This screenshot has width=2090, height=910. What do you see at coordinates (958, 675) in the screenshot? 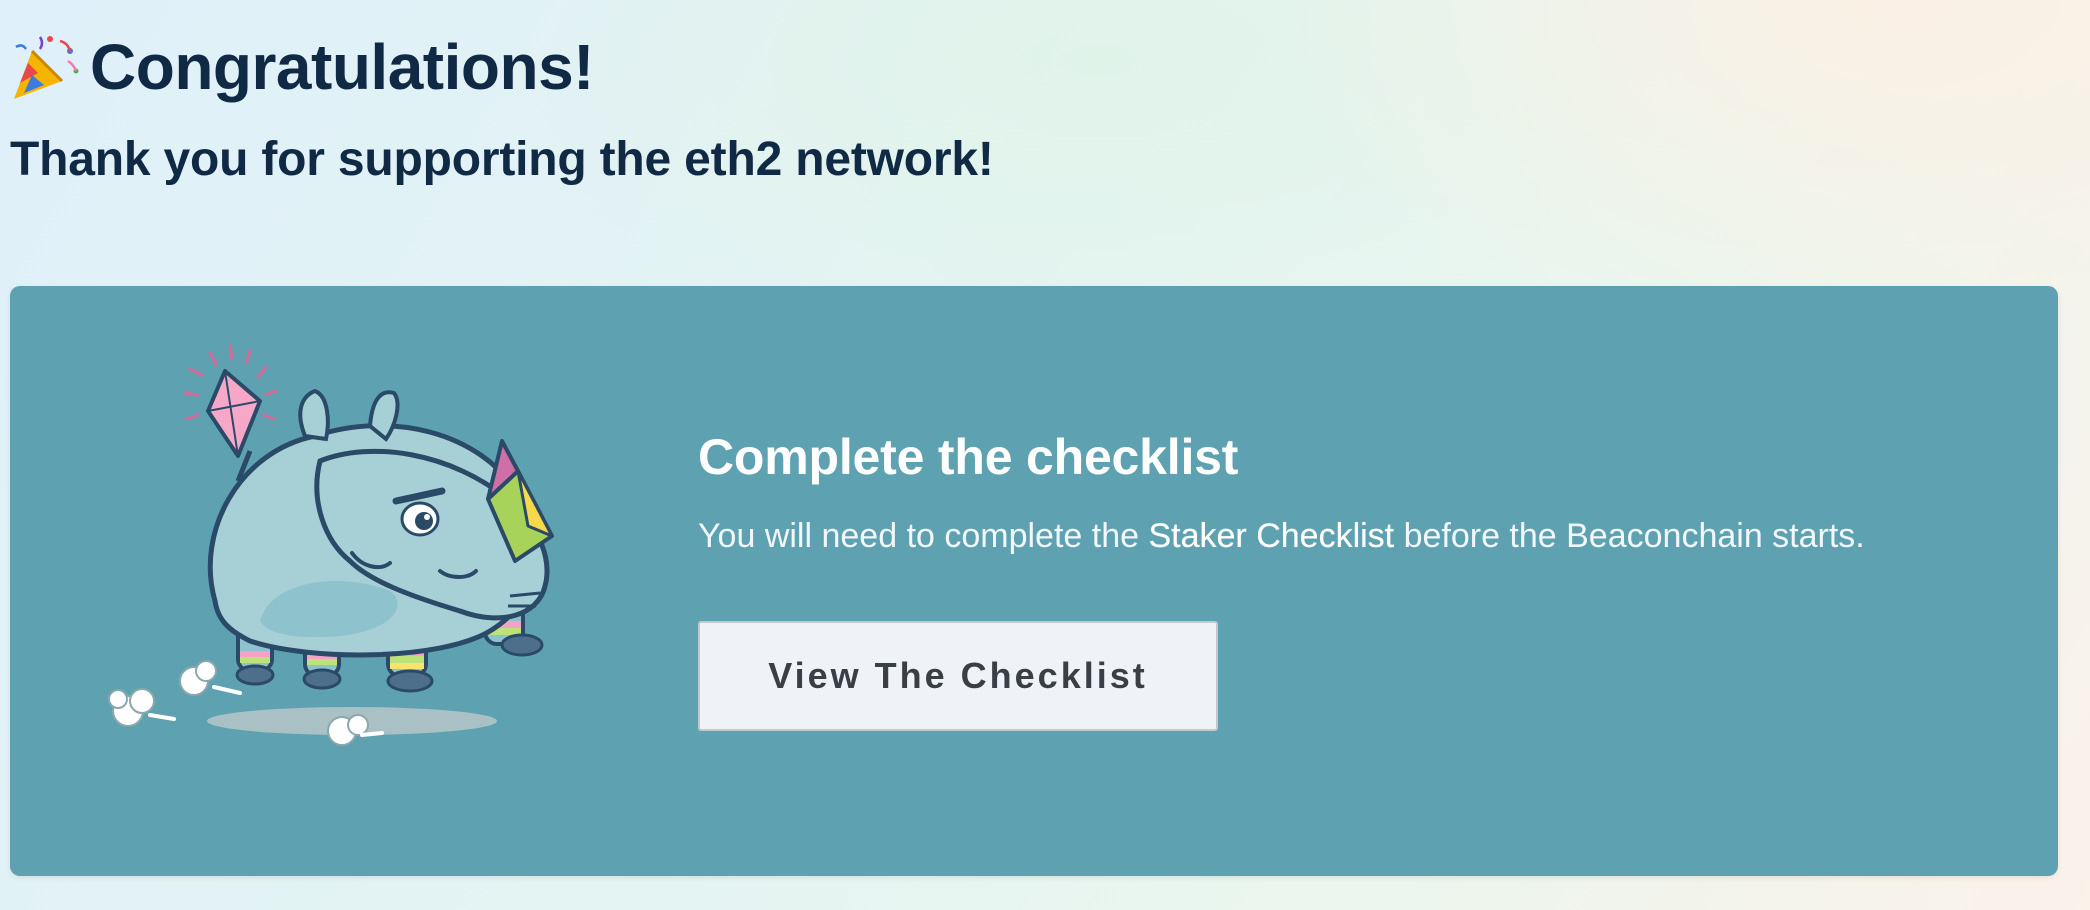
I see `view-checklist-button: View The Checklist` at bounding box center [958, 675].